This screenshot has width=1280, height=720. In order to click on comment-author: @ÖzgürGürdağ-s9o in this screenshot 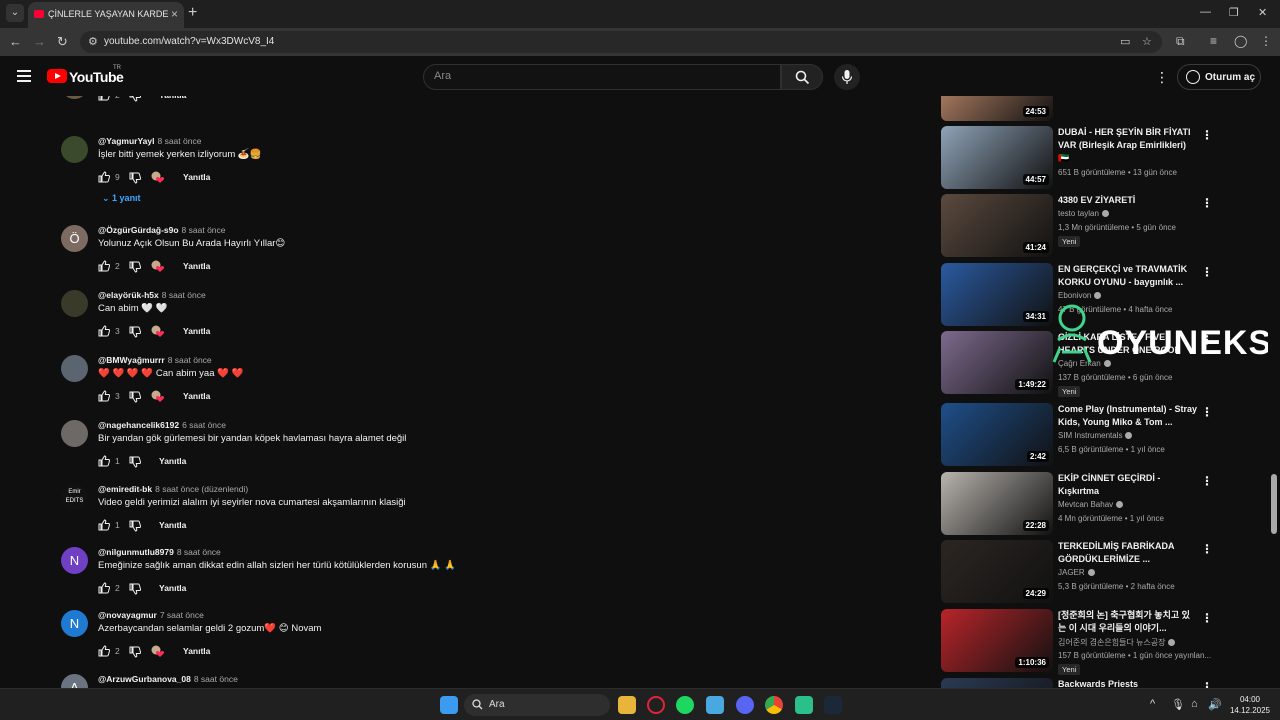, I will do `click(138, 230)`.